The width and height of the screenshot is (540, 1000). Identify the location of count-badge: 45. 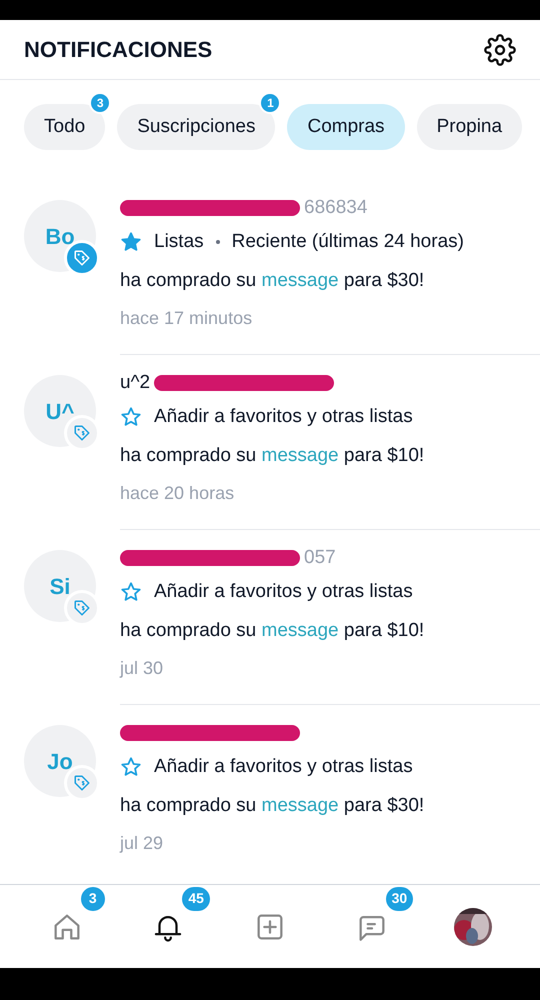
(196, 898).